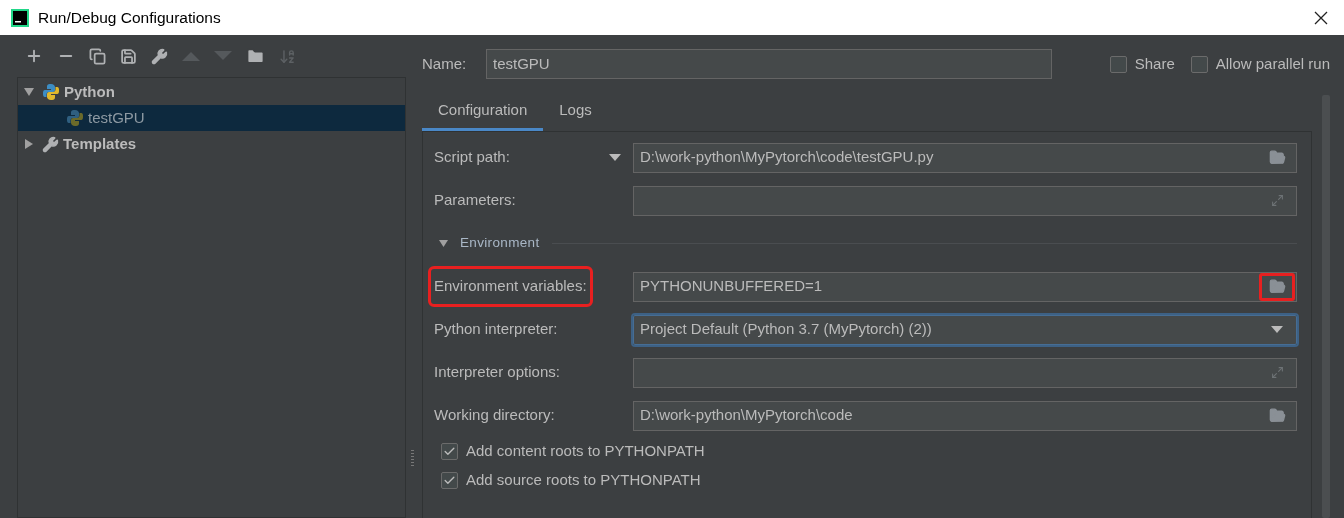 The height and width of the screenshot is (518, 1344). I want to click on tree-item: Templates, so click(211, 144).